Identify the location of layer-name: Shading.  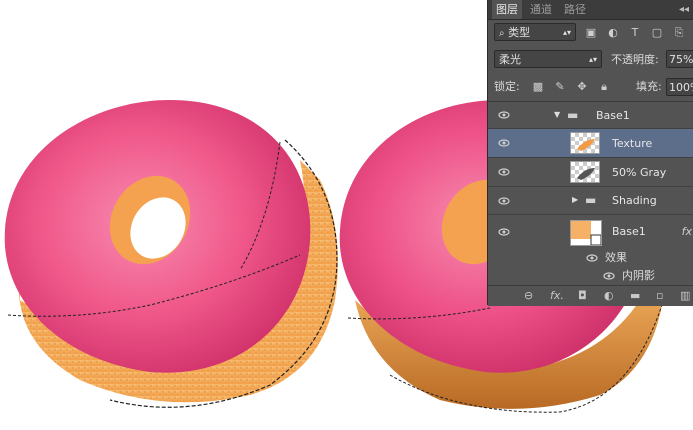
(634, 200).